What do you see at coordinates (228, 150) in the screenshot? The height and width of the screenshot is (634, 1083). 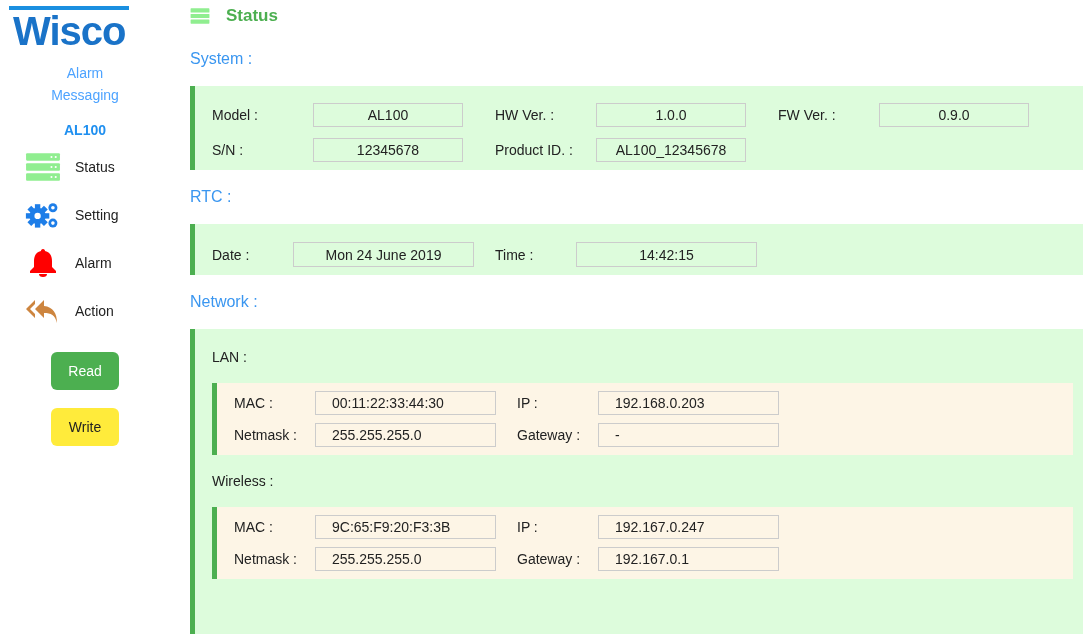 I see `field-label: S/N :` at bounding box center [228, 150].